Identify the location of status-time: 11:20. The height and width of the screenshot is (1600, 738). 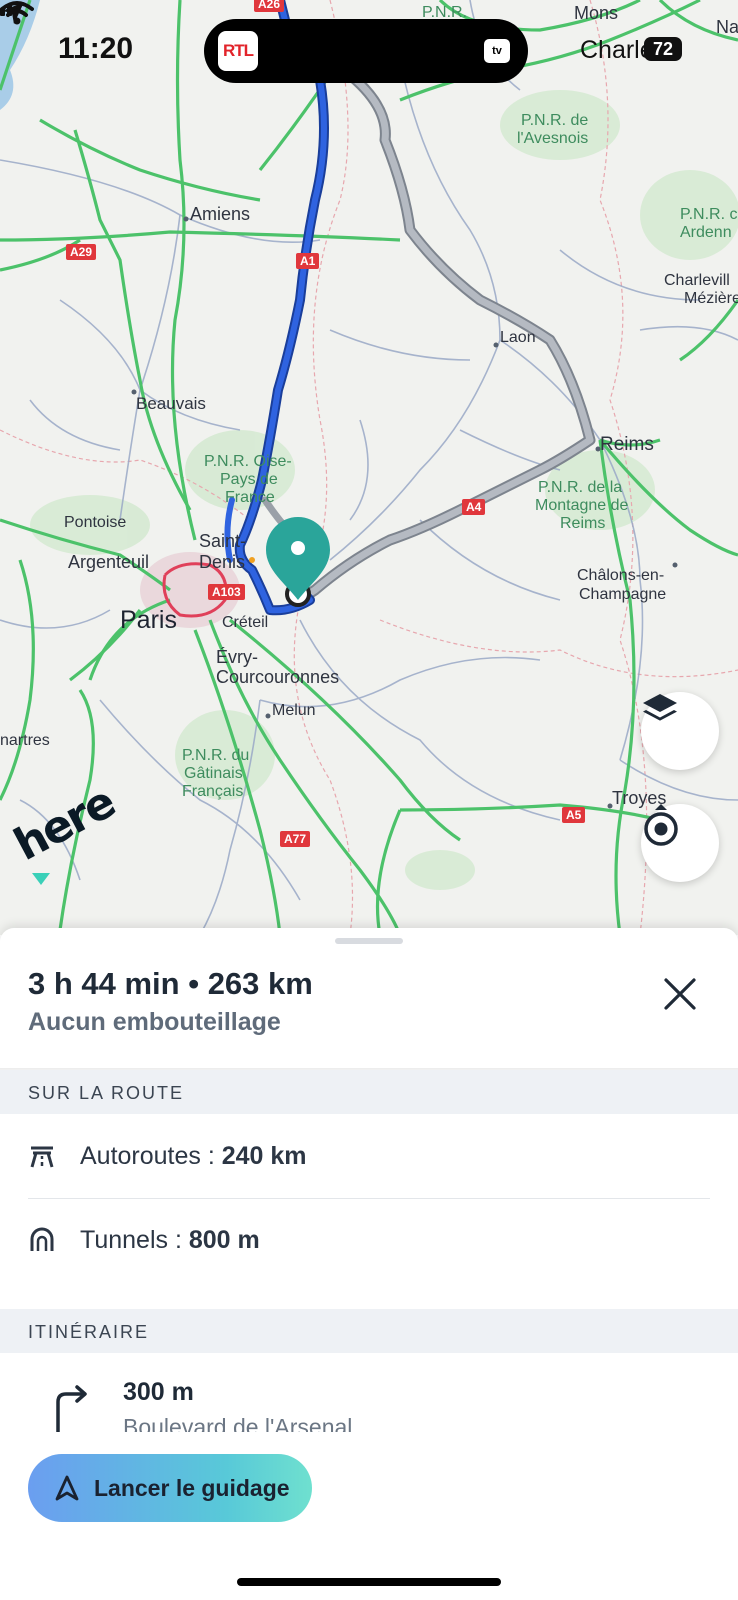
(96, 48).